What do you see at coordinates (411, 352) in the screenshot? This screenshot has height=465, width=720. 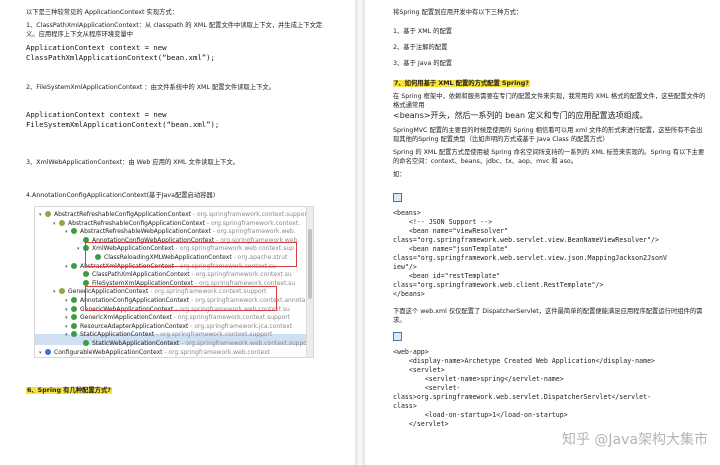 I see `xml-code-line: <web-app>` at bounding box center [411, 352].